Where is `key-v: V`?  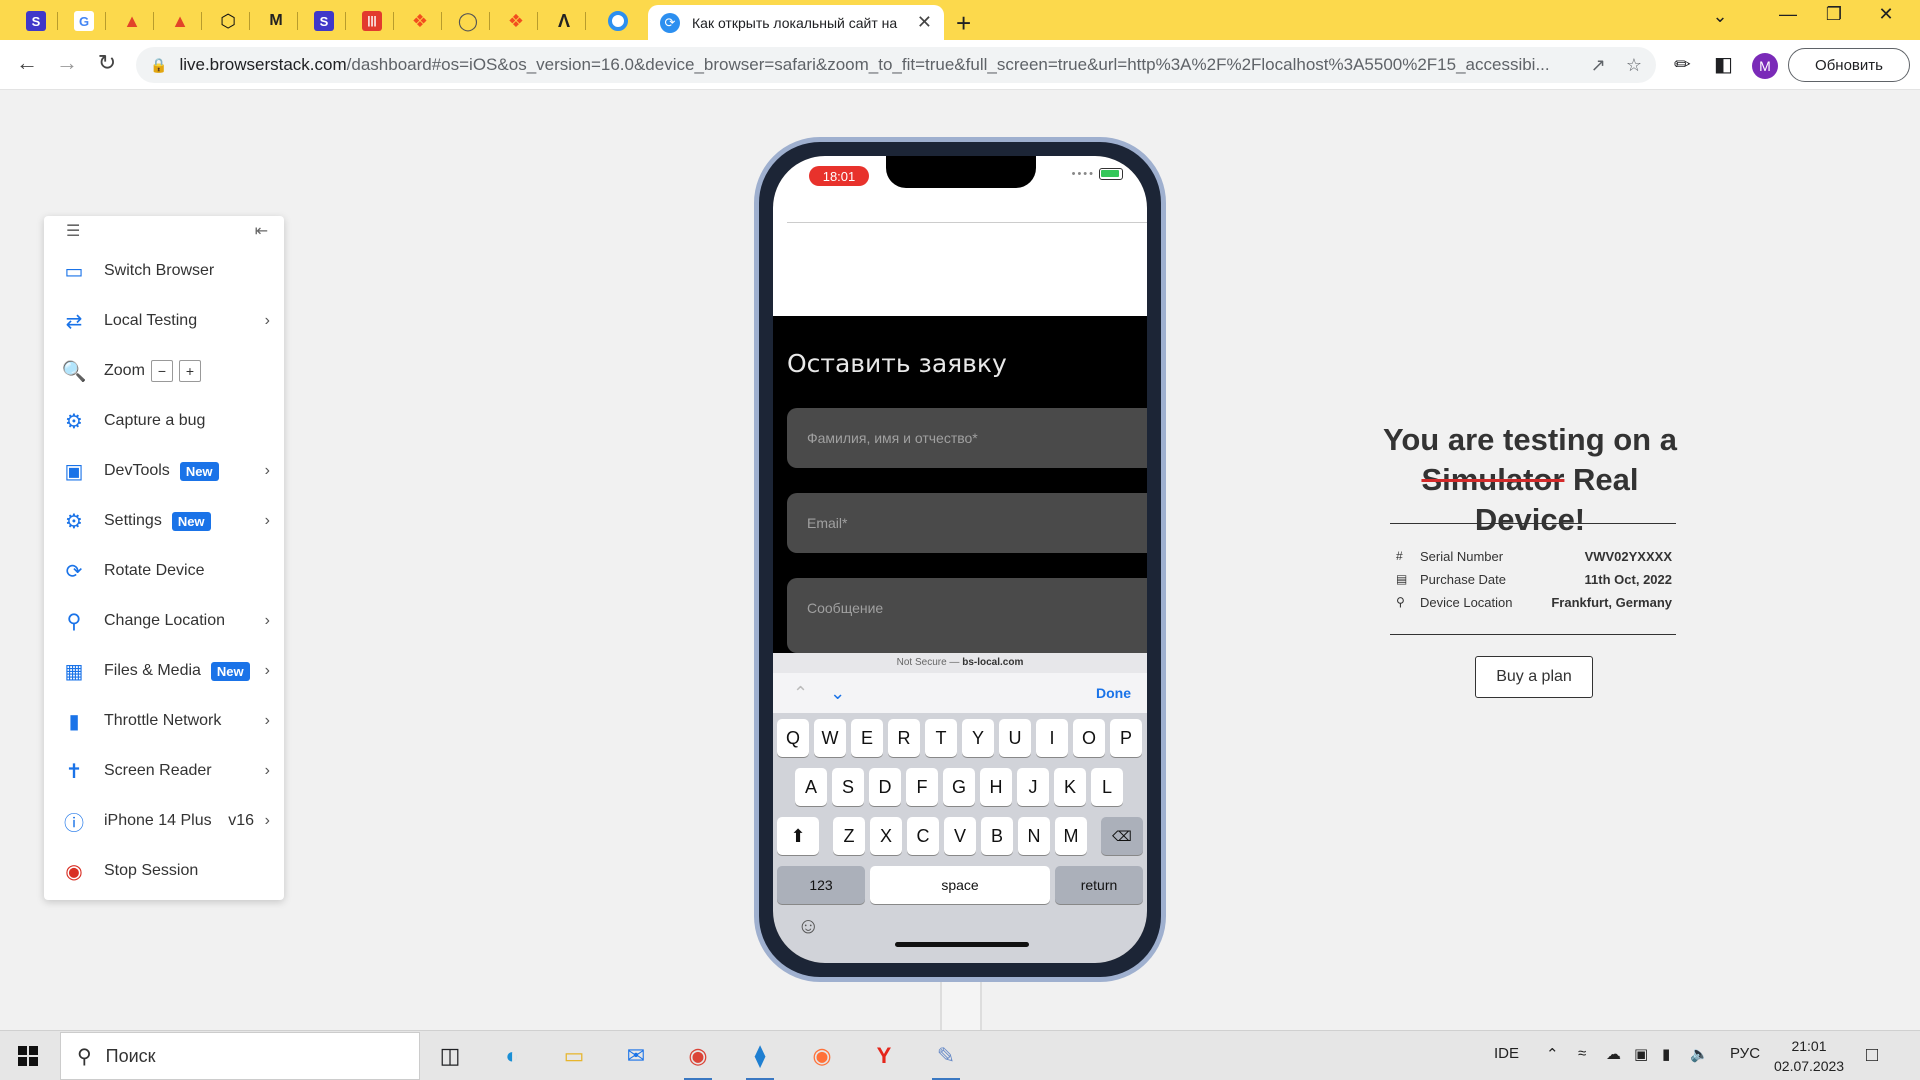
key-v: V is located at coordinates (960, 836).